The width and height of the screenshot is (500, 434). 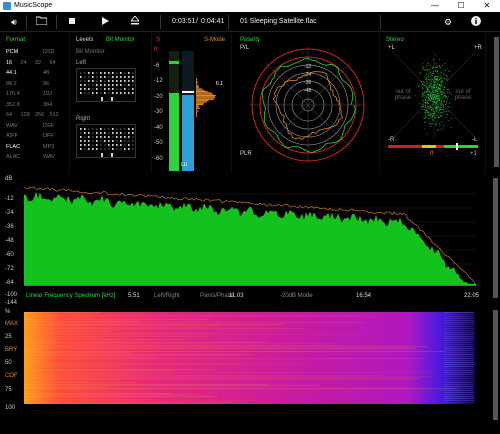 What do you see at coordinates (158, 81) in the screenshot?
I see `level-scale-tick: -12` at bounding box center [158, 81].